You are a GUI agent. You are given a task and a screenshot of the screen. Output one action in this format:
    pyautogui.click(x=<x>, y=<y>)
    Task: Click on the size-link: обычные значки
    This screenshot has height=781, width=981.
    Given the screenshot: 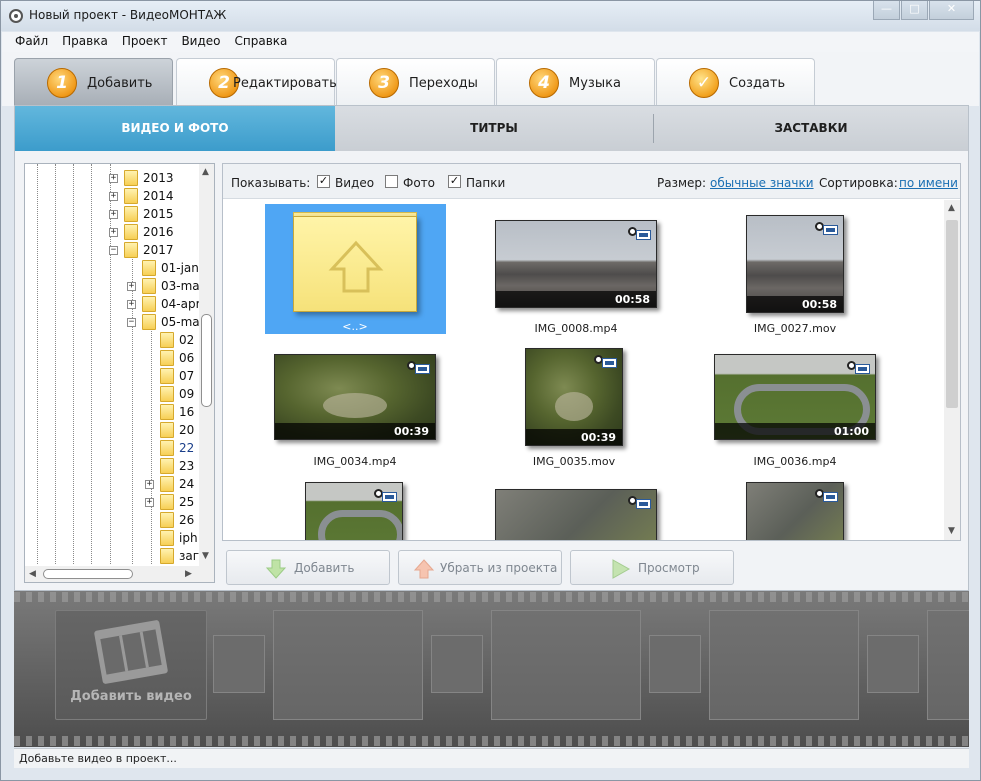 What is the action you would take?
    pyautogui.click(x=762, y=183)
    